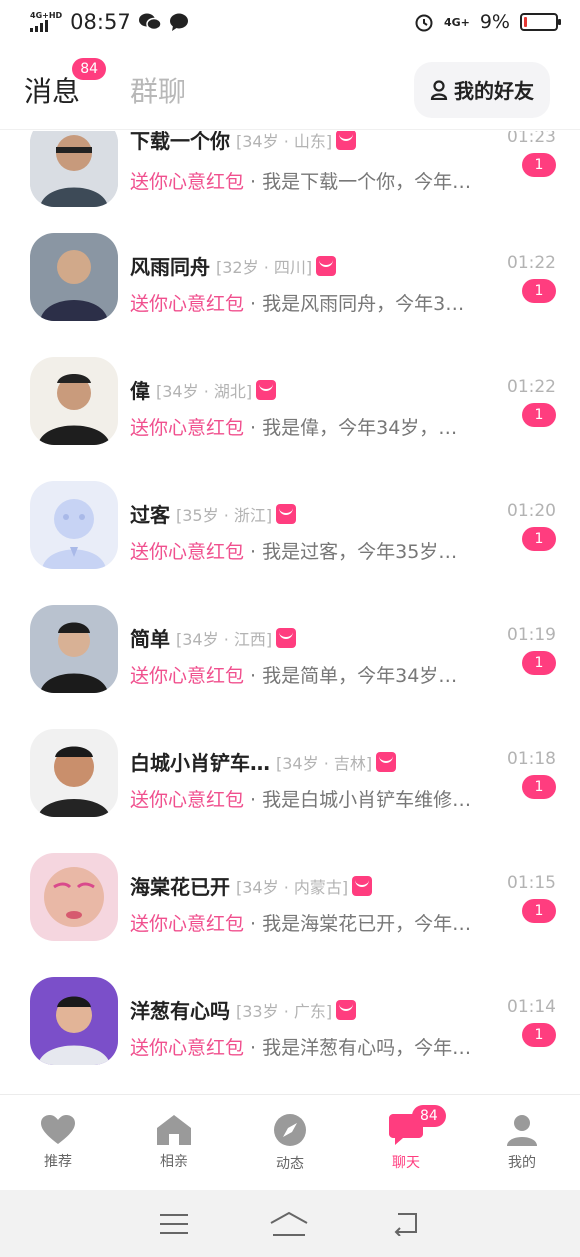 This screenshot has height=1257, width=580. I want to click on message-time: 01:23, so click(531, 139).